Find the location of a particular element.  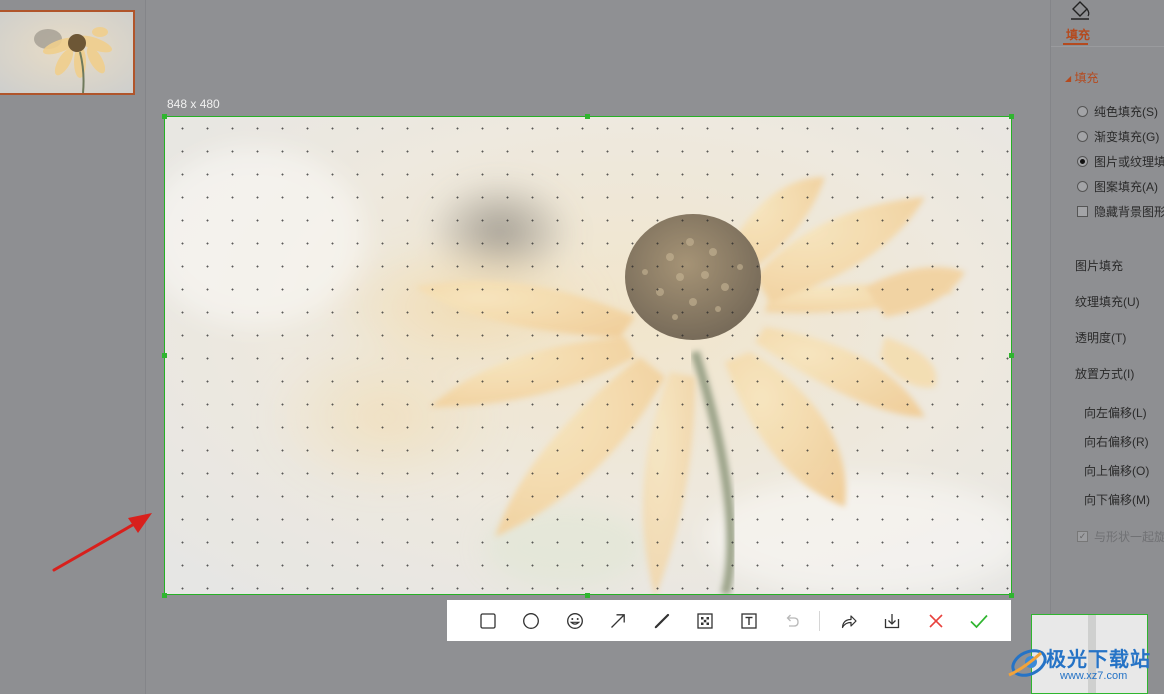

rectangle-tool is located at coordinates (487, 620).